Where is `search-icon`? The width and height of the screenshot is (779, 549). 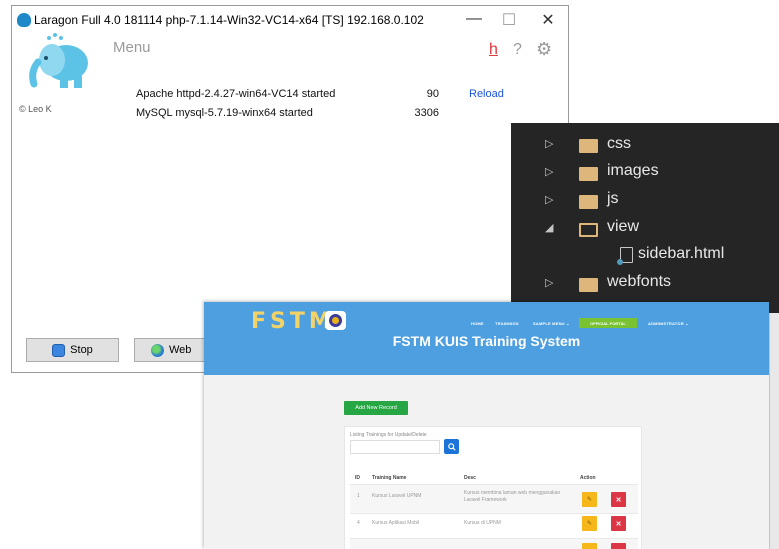 search-icon is located at coordinates (451, 446).